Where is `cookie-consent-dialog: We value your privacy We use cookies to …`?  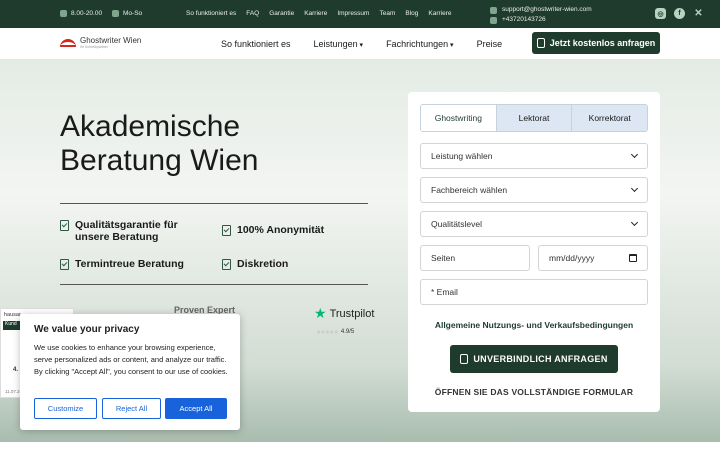 cookie-consent-dialog: We value your privacy We use cookies to … is located at coordinates (130, 372).